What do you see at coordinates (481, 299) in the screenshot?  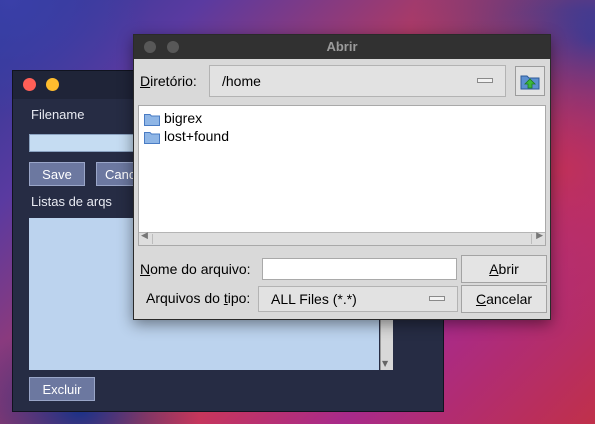 I see `cancel-label-mnemonic: C` at bounding box center [481, 299].